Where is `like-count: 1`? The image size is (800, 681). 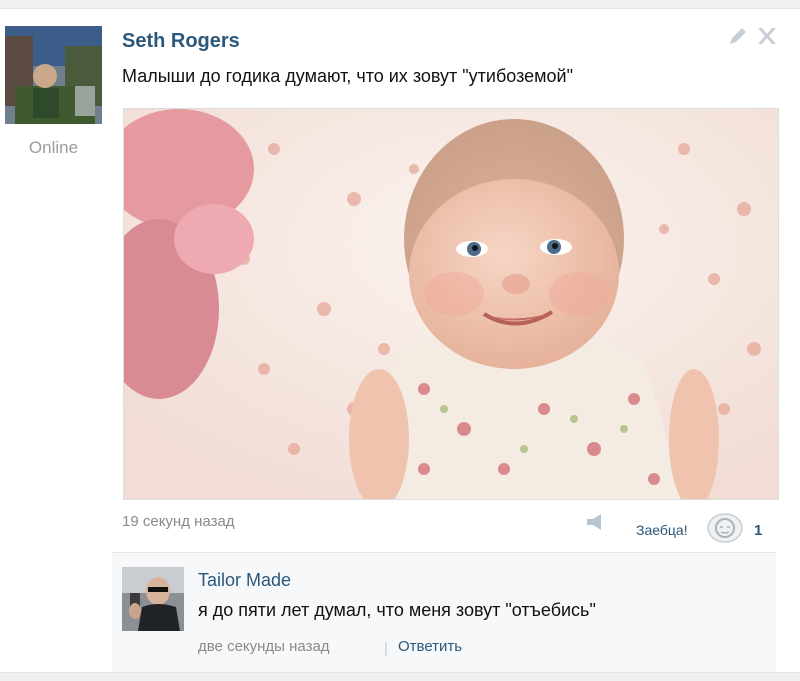
like-count: 1 is located at coordinates (758, 530).